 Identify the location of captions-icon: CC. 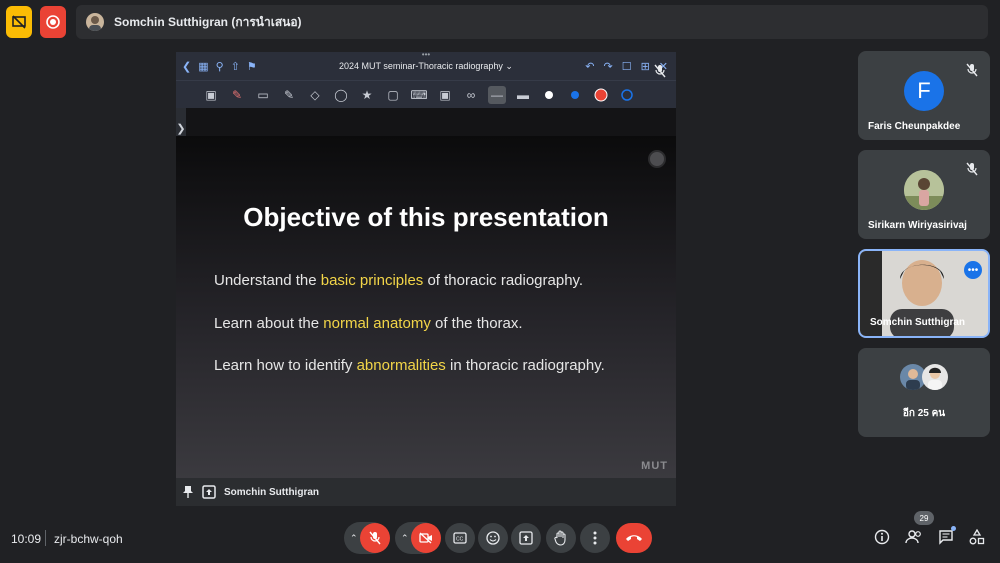
(460, 538).